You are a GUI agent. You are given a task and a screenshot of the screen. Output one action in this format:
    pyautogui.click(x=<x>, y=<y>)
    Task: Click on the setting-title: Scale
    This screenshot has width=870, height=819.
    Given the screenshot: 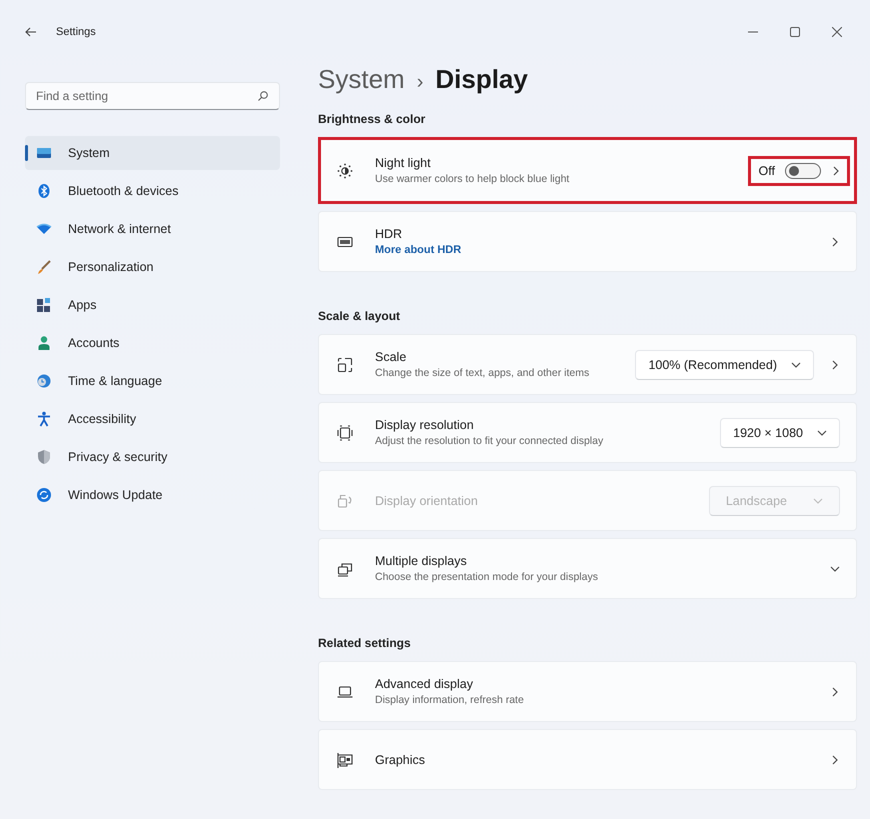 What is the action you would take?
    pyautogui.click(x=391, y=357)
    